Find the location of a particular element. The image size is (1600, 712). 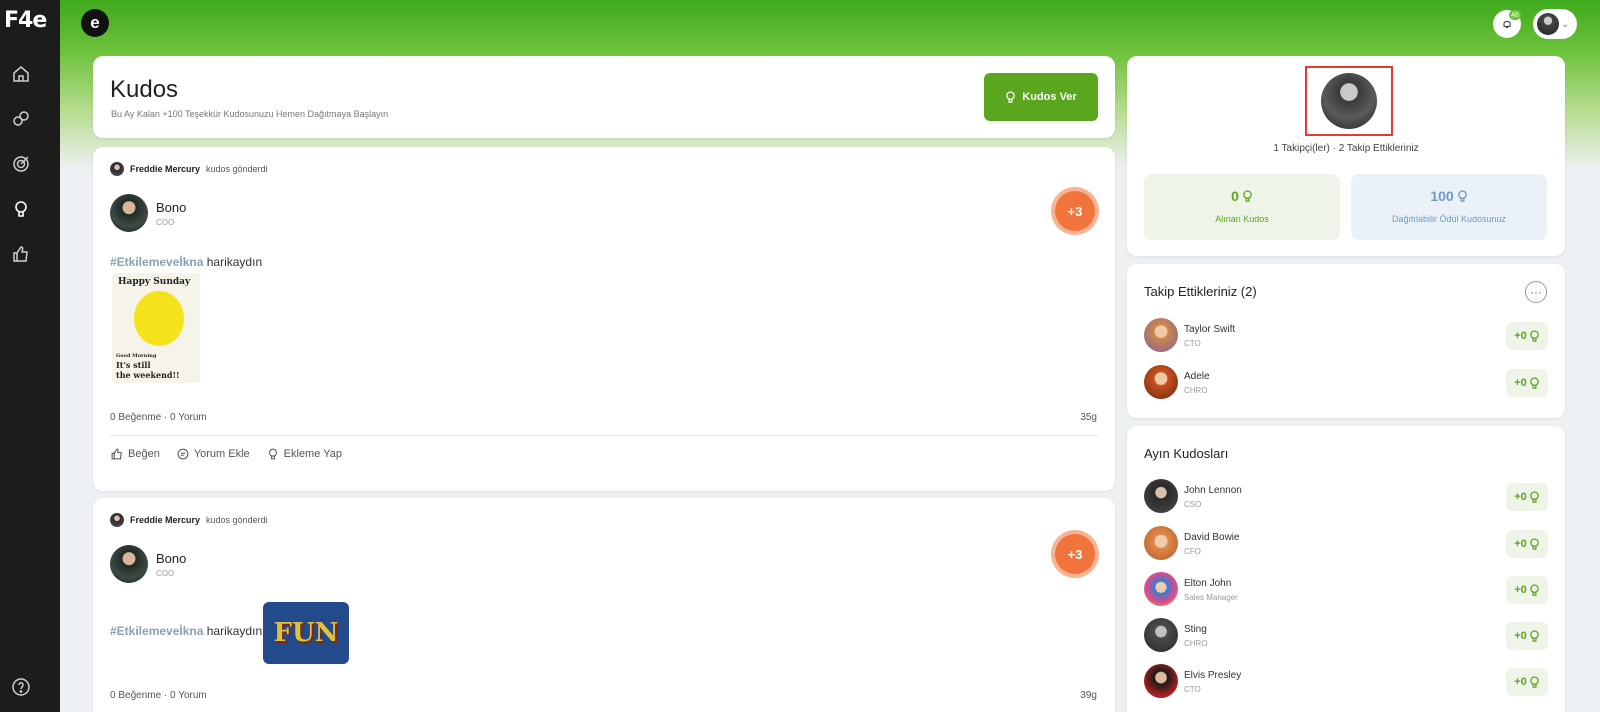

kudos-points-badge: +3 is located at coordinates (1075, 211).